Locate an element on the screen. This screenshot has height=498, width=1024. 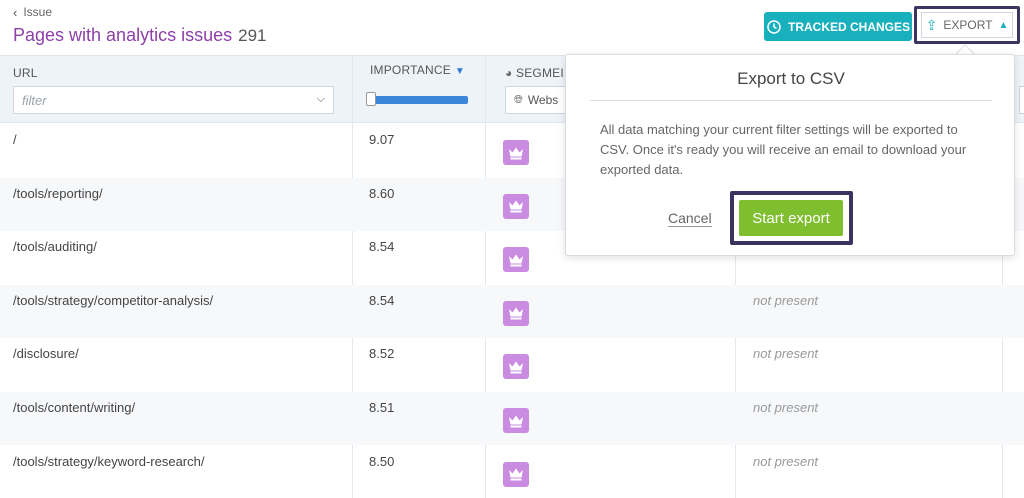
cell-url: /tools/strategy/keyword-research/ is located at coordinates (108, 461).